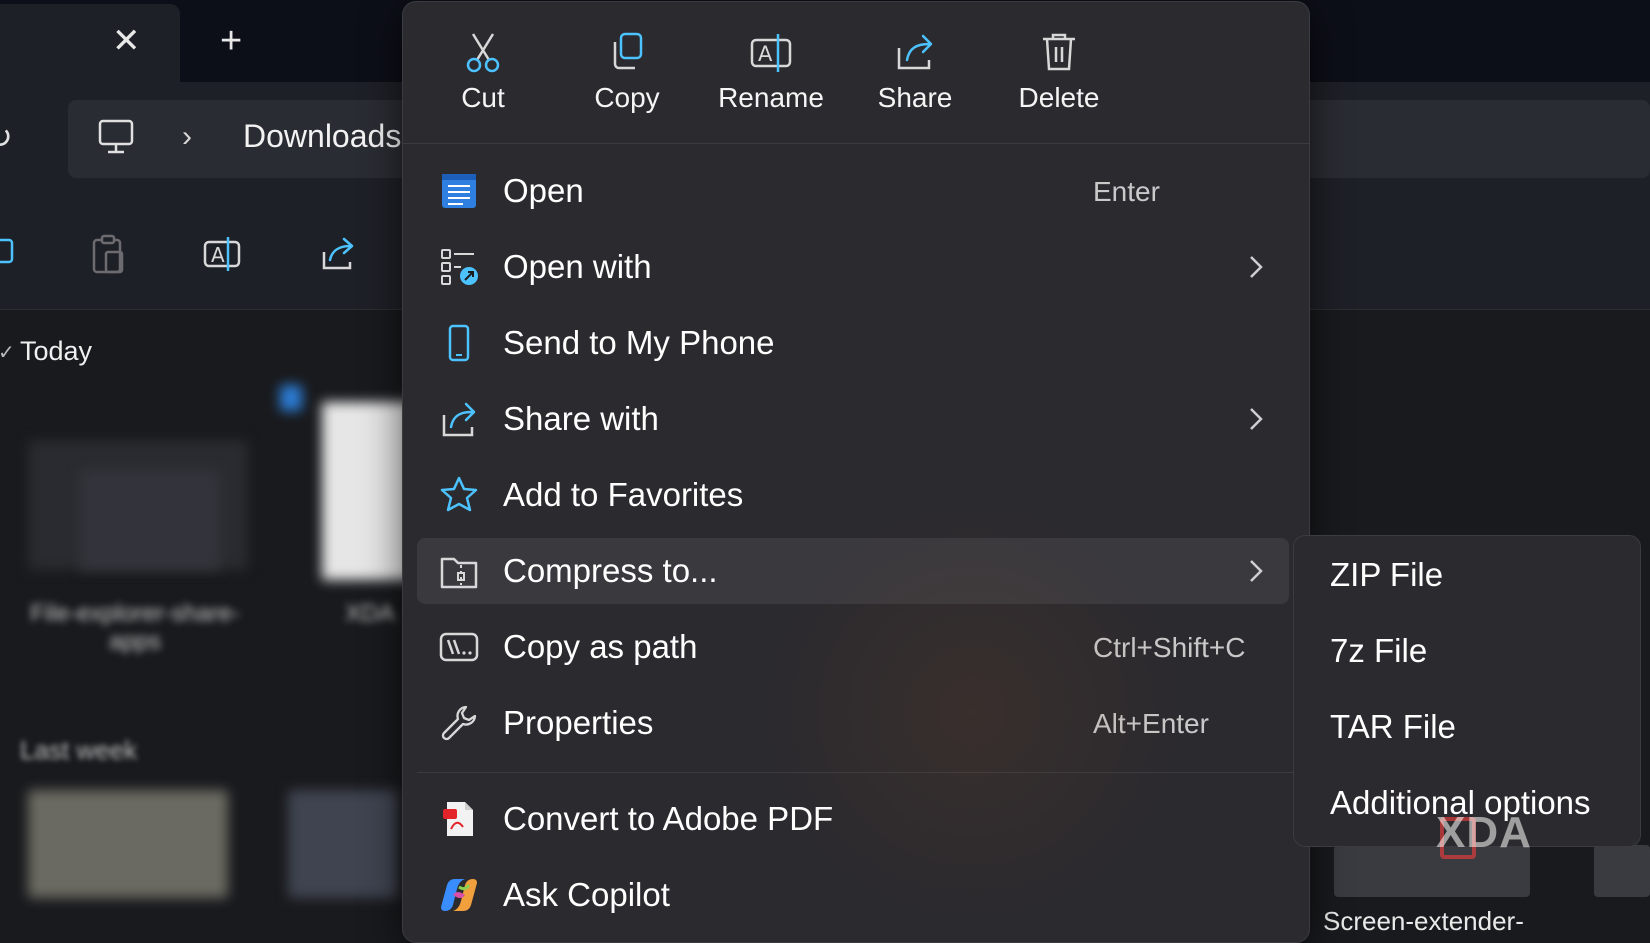  I want to click on notepad-icon, so click(459, 191).